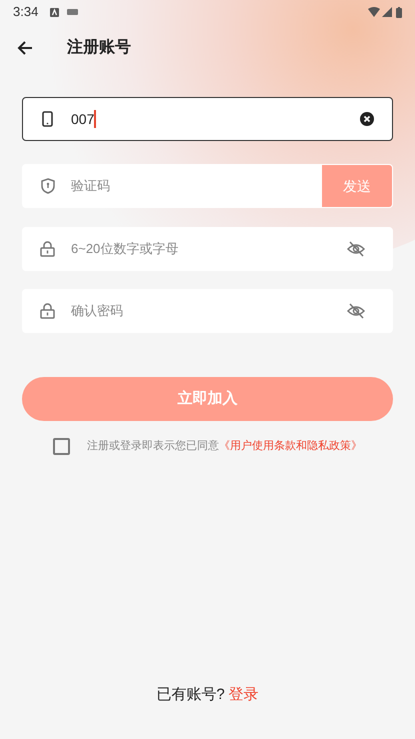  What do you see at coordinates (99, 47) in the screenshot?
I see `page-title: 注册账号` at bounding box center [99, 47].